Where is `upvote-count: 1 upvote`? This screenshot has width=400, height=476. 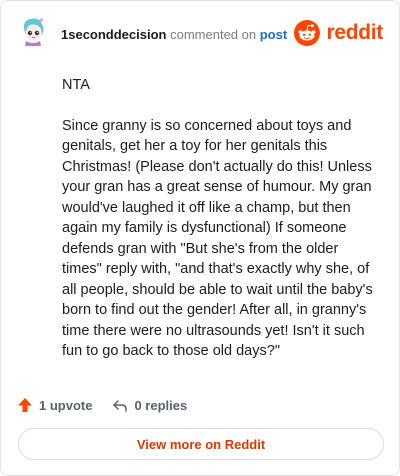 upvote-count: 1 upvote is located at coordinates (66, 405).